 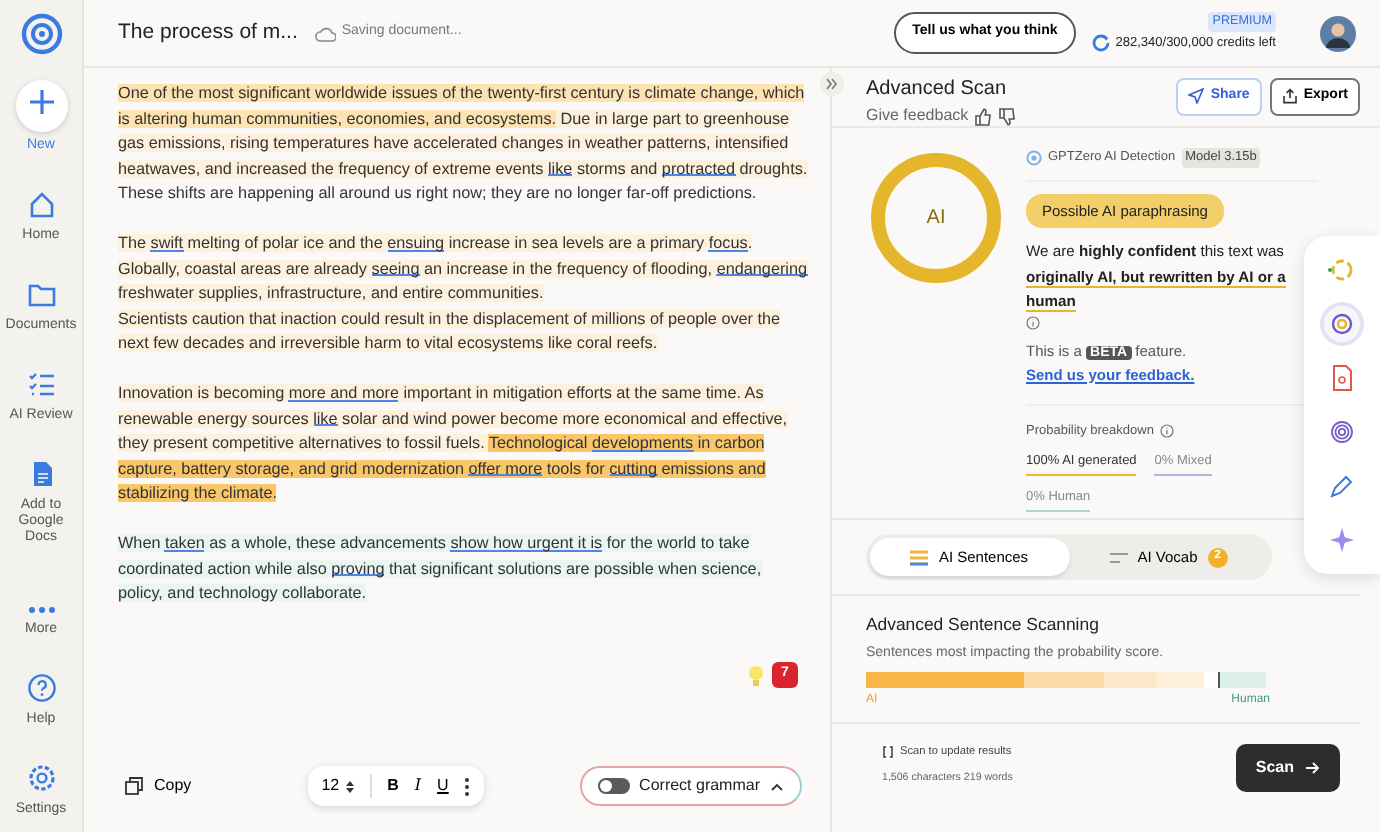 I want to click on grammar-label: Correct grammar, so click(x=699, y=786).